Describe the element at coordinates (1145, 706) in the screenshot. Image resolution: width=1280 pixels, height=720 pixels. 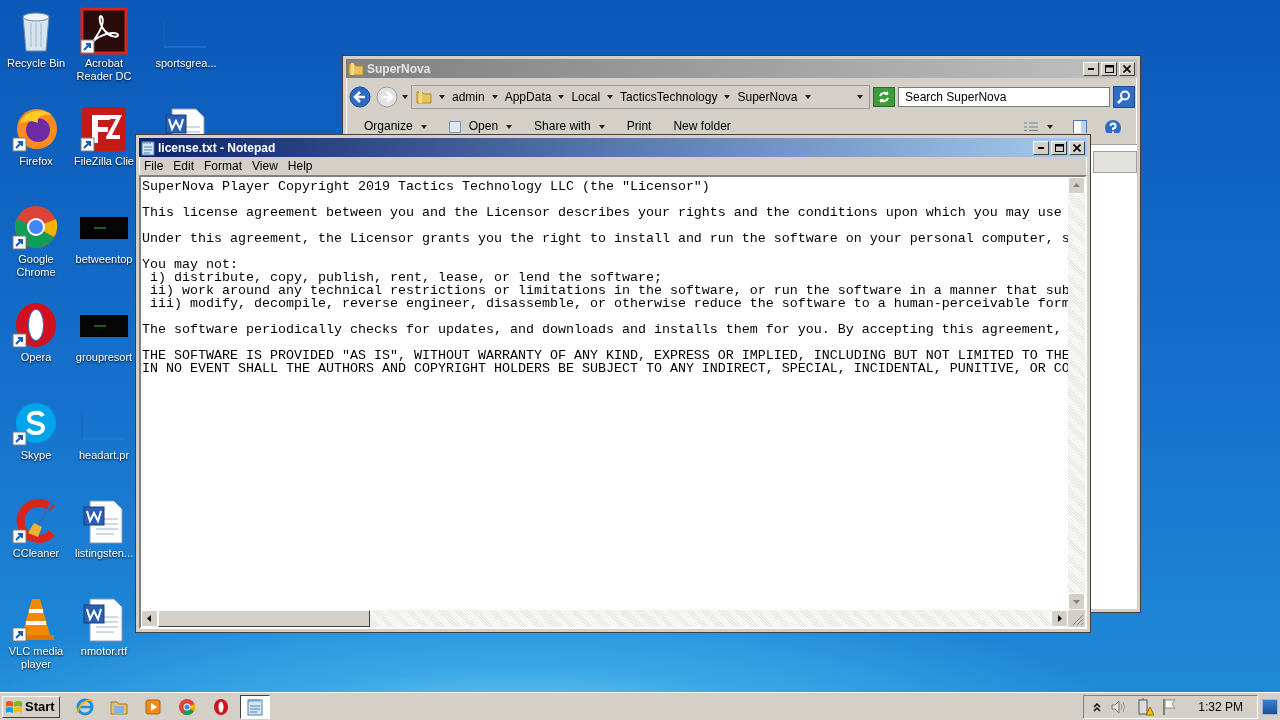
I see `network-warning-icon` at that location.